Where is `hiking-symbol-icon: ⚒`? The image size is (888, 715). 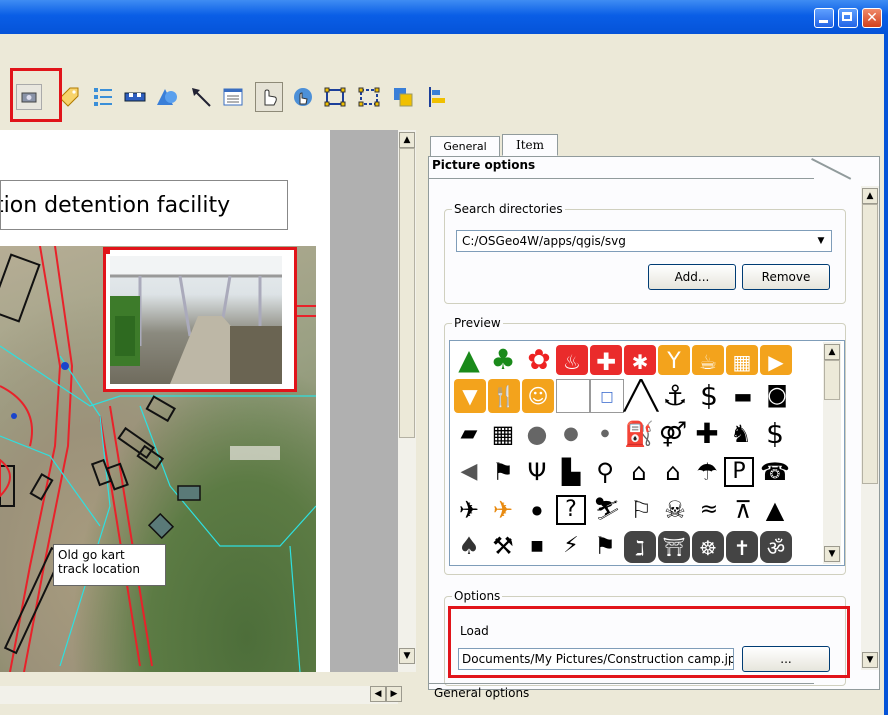
hiking-symbol-icon: ⚒ is located at coordinates (503, 546).